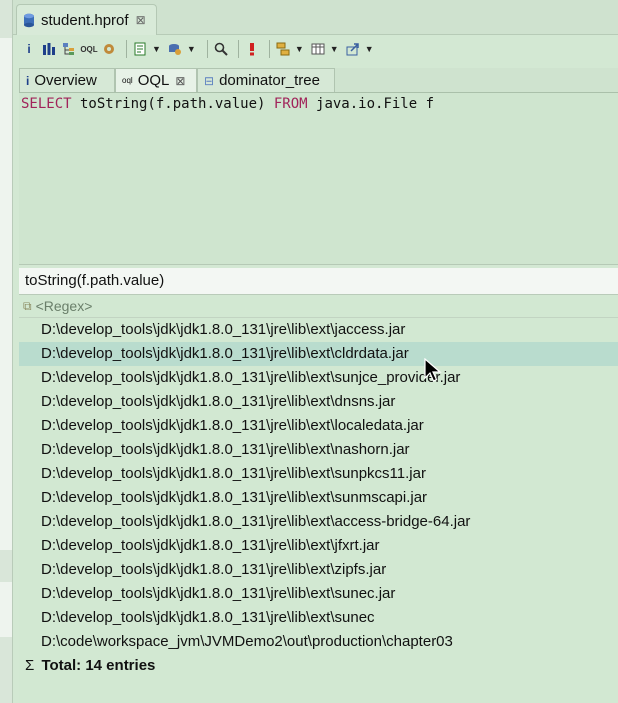 The height and width of the screenshot is (703, 618). What do you see at coordinates (371, 104) in the screenshot?
I see `query-text: java.io.File f` at bounding box center [371, 104].